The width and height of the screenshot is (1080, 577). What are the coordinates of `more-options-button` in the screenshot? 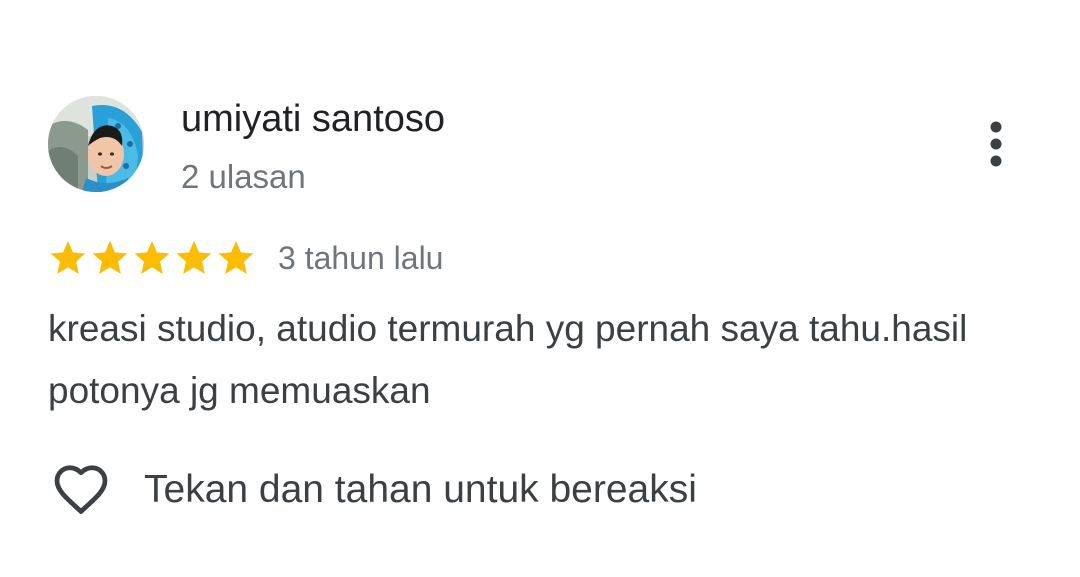 It's located at (996, 144).